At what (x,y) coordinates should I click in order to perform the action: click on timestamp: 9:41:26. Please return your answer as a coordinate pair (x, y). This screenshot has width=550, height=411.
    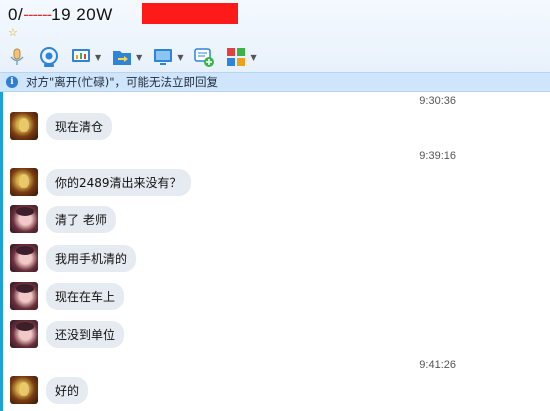
    Looking at the image, I should click on (437, 365).